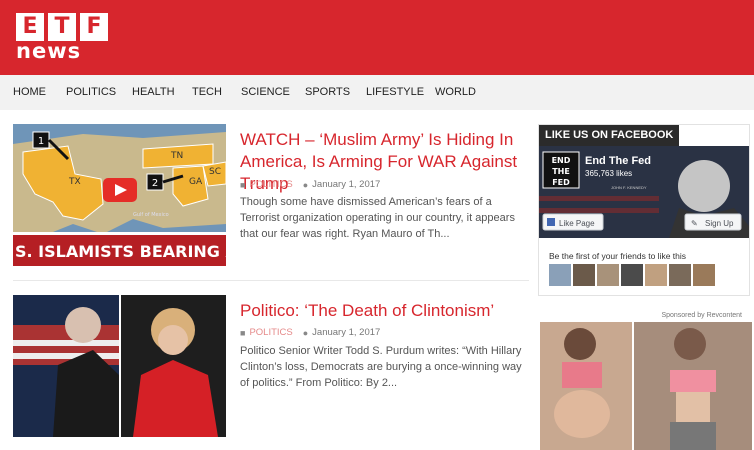  What do you see at coordinates (618, 161) in the screenshot?
I see `facebook-page-name: End The Fed` at bounding box center [618, 161].